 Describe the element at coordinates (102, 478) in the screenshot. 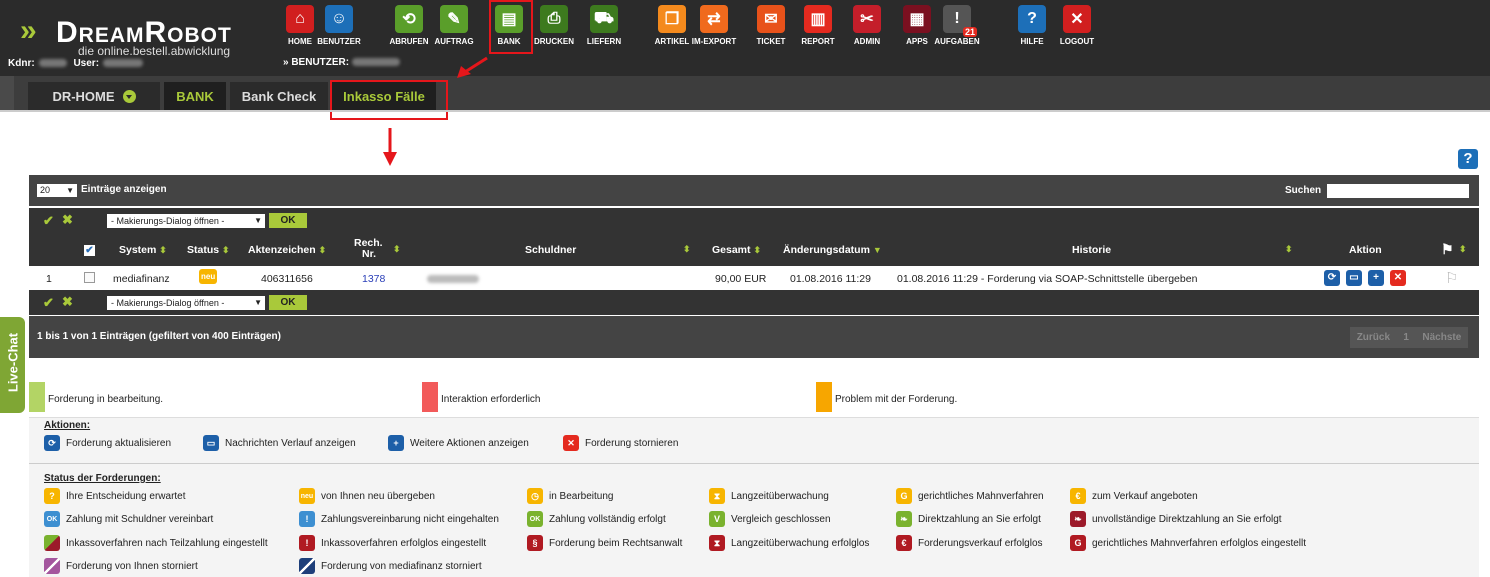

I see `status-title: Status der Forderungen:` at that location.